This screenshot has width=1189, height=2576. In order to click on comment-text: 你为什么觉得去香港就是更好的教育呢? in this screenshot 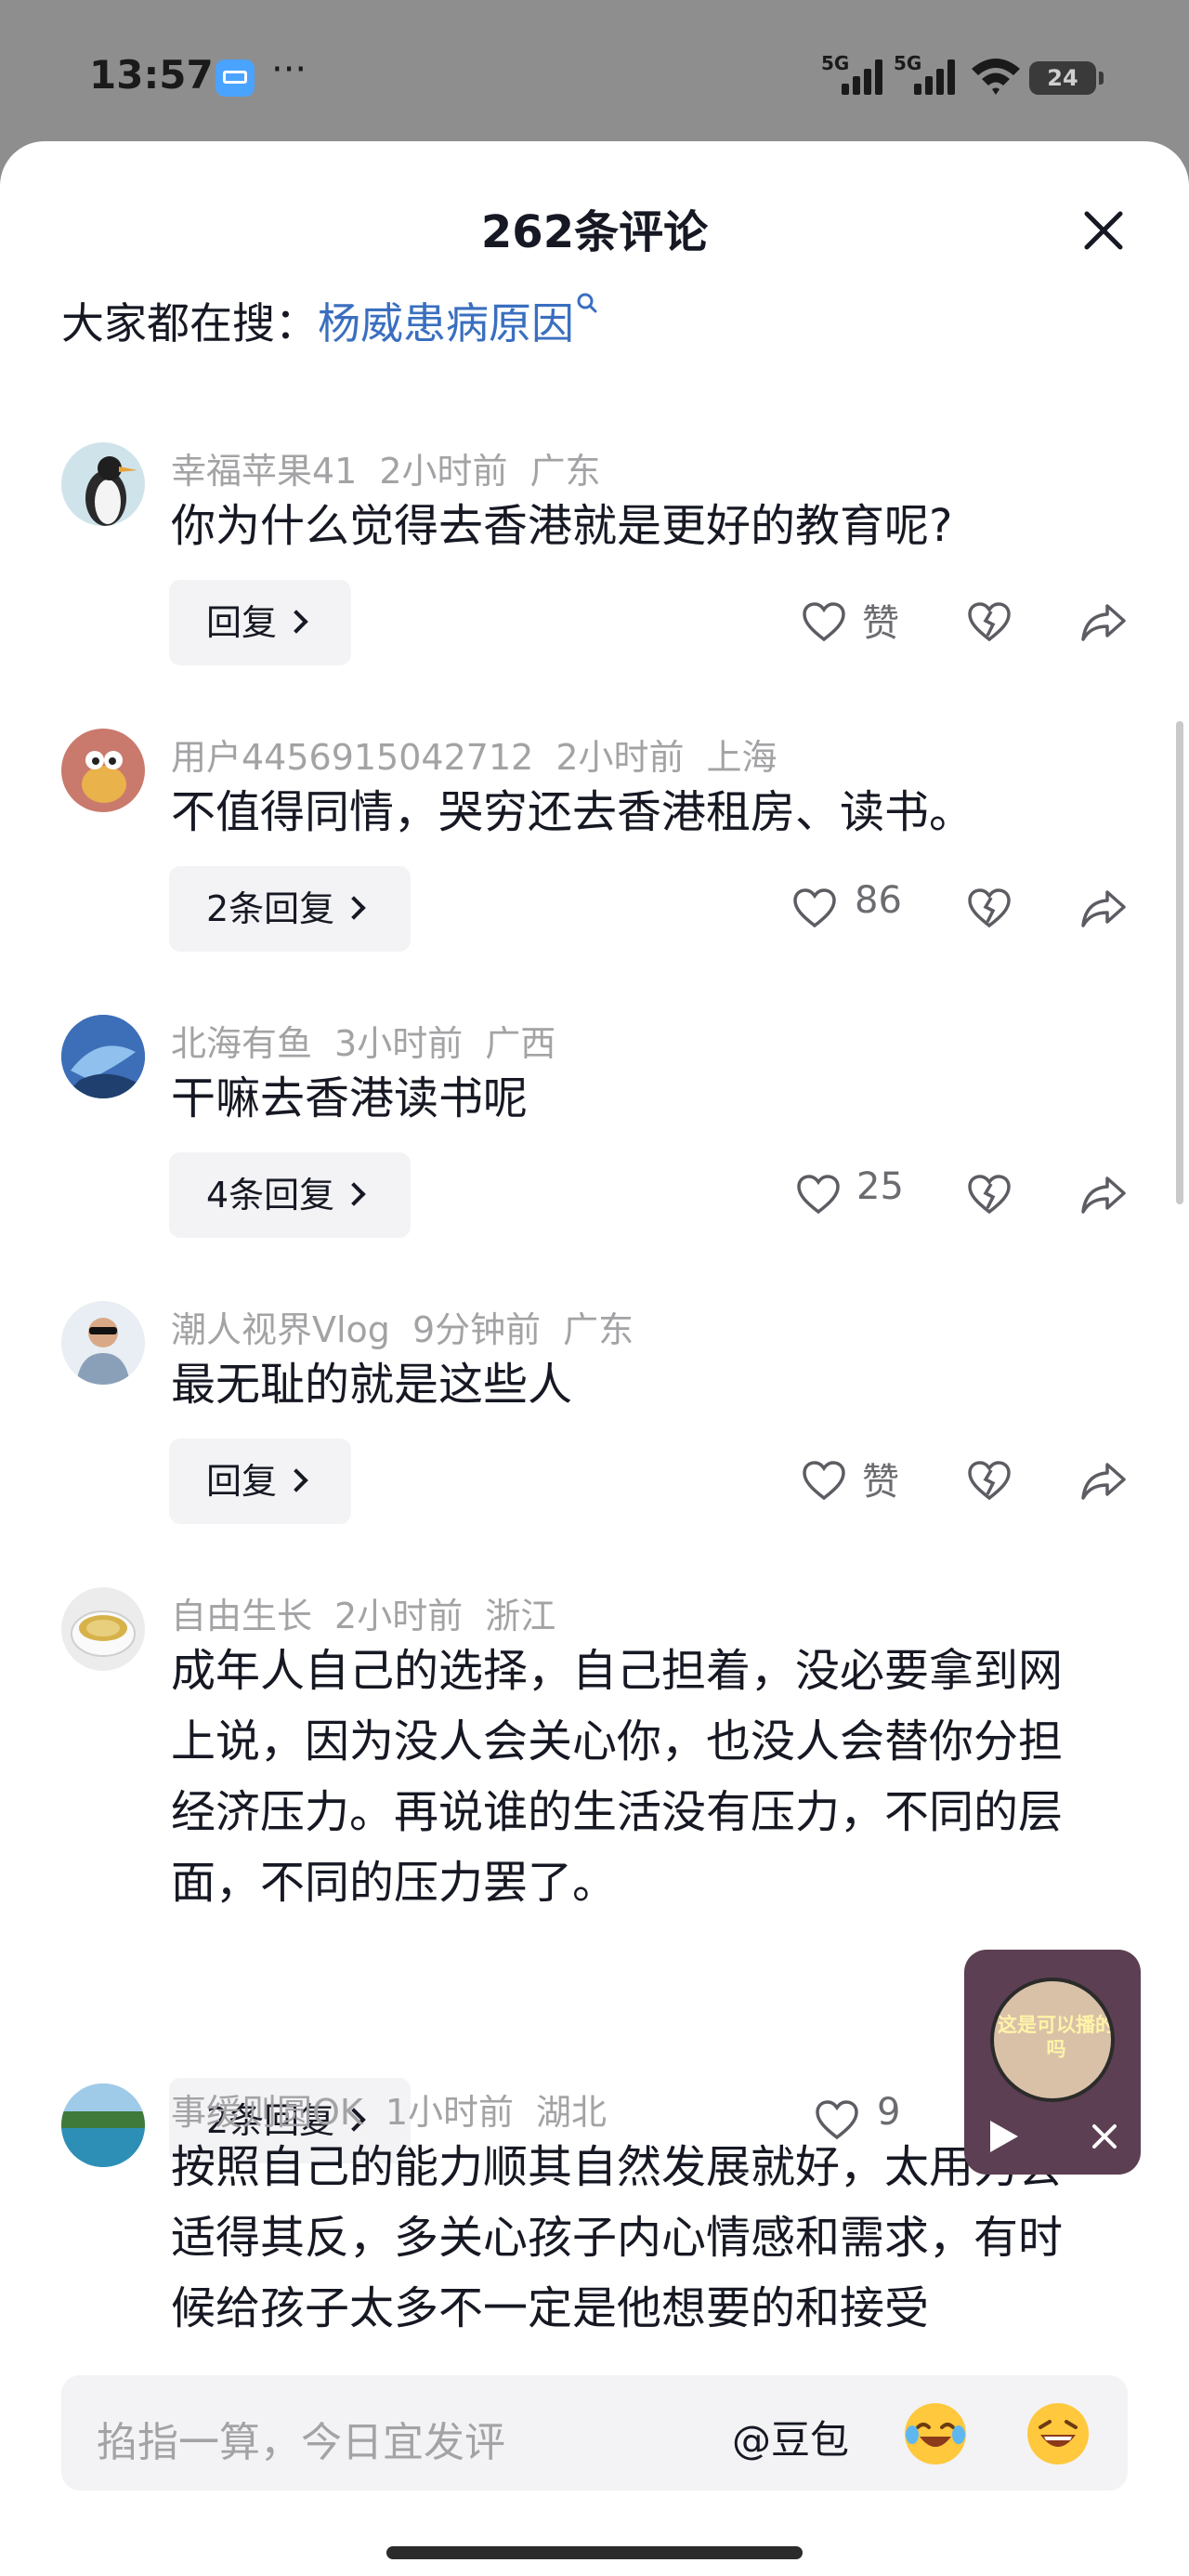, I will do `click(562, 526)`.